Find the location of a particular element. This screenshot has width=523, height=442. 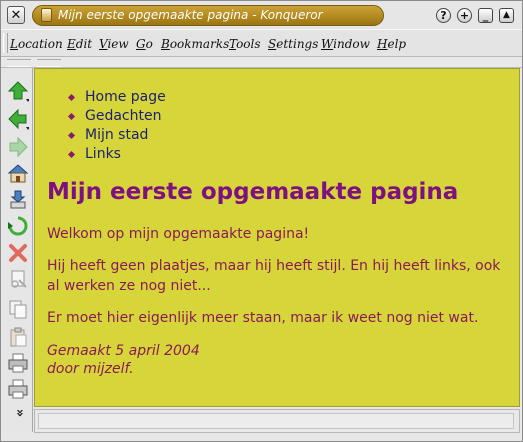

forward-arrow-icon is located at coordinates (18, 147).